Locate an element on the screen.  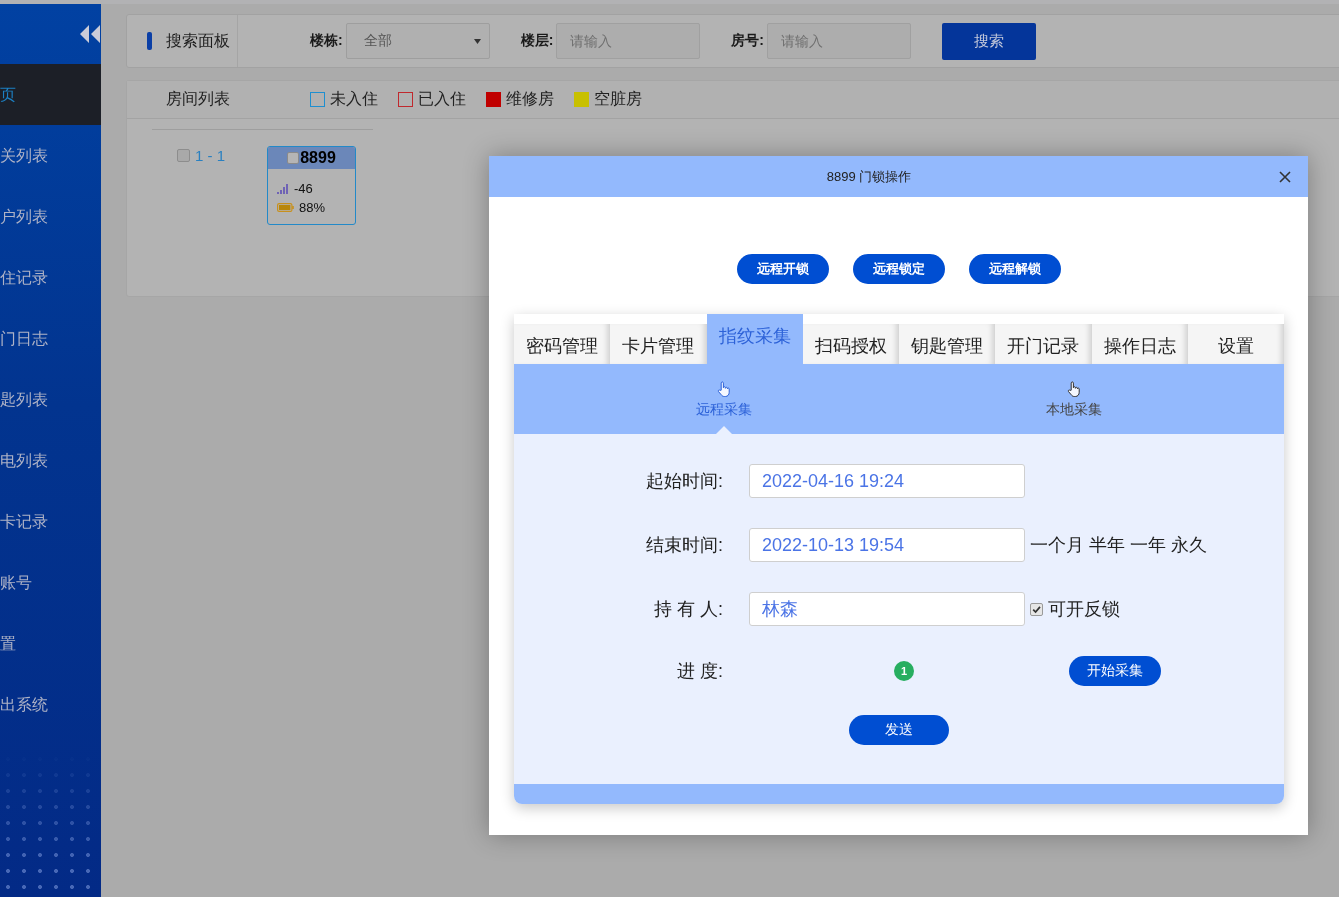
sidebar-item: 电列表 is located at coordinates (50, 460).